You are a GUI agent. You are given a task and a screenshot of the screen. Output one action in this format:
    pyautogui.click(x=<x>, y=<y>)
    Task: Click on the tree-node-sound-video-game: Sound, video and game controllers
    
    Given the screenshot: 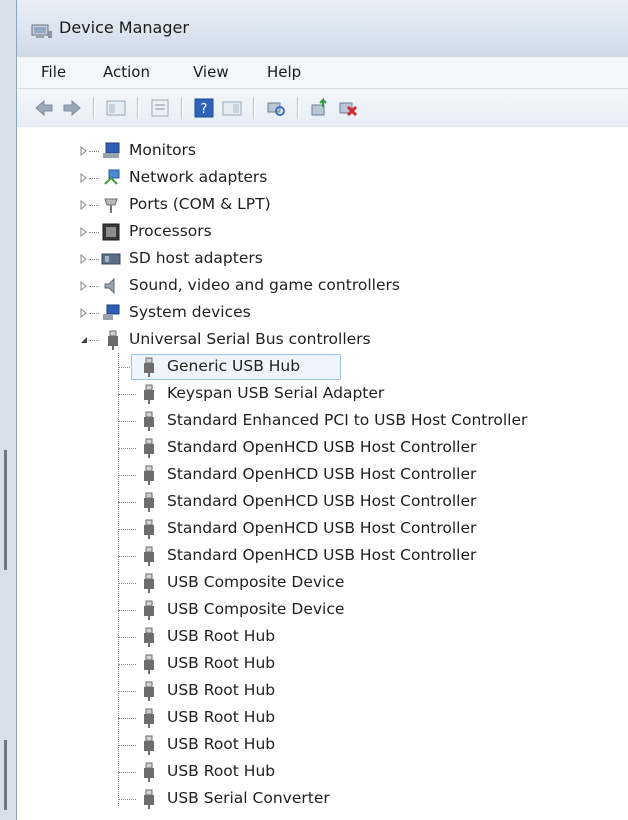 What is the action you would take?
    pyautogui.click(x=322, y=285)
    